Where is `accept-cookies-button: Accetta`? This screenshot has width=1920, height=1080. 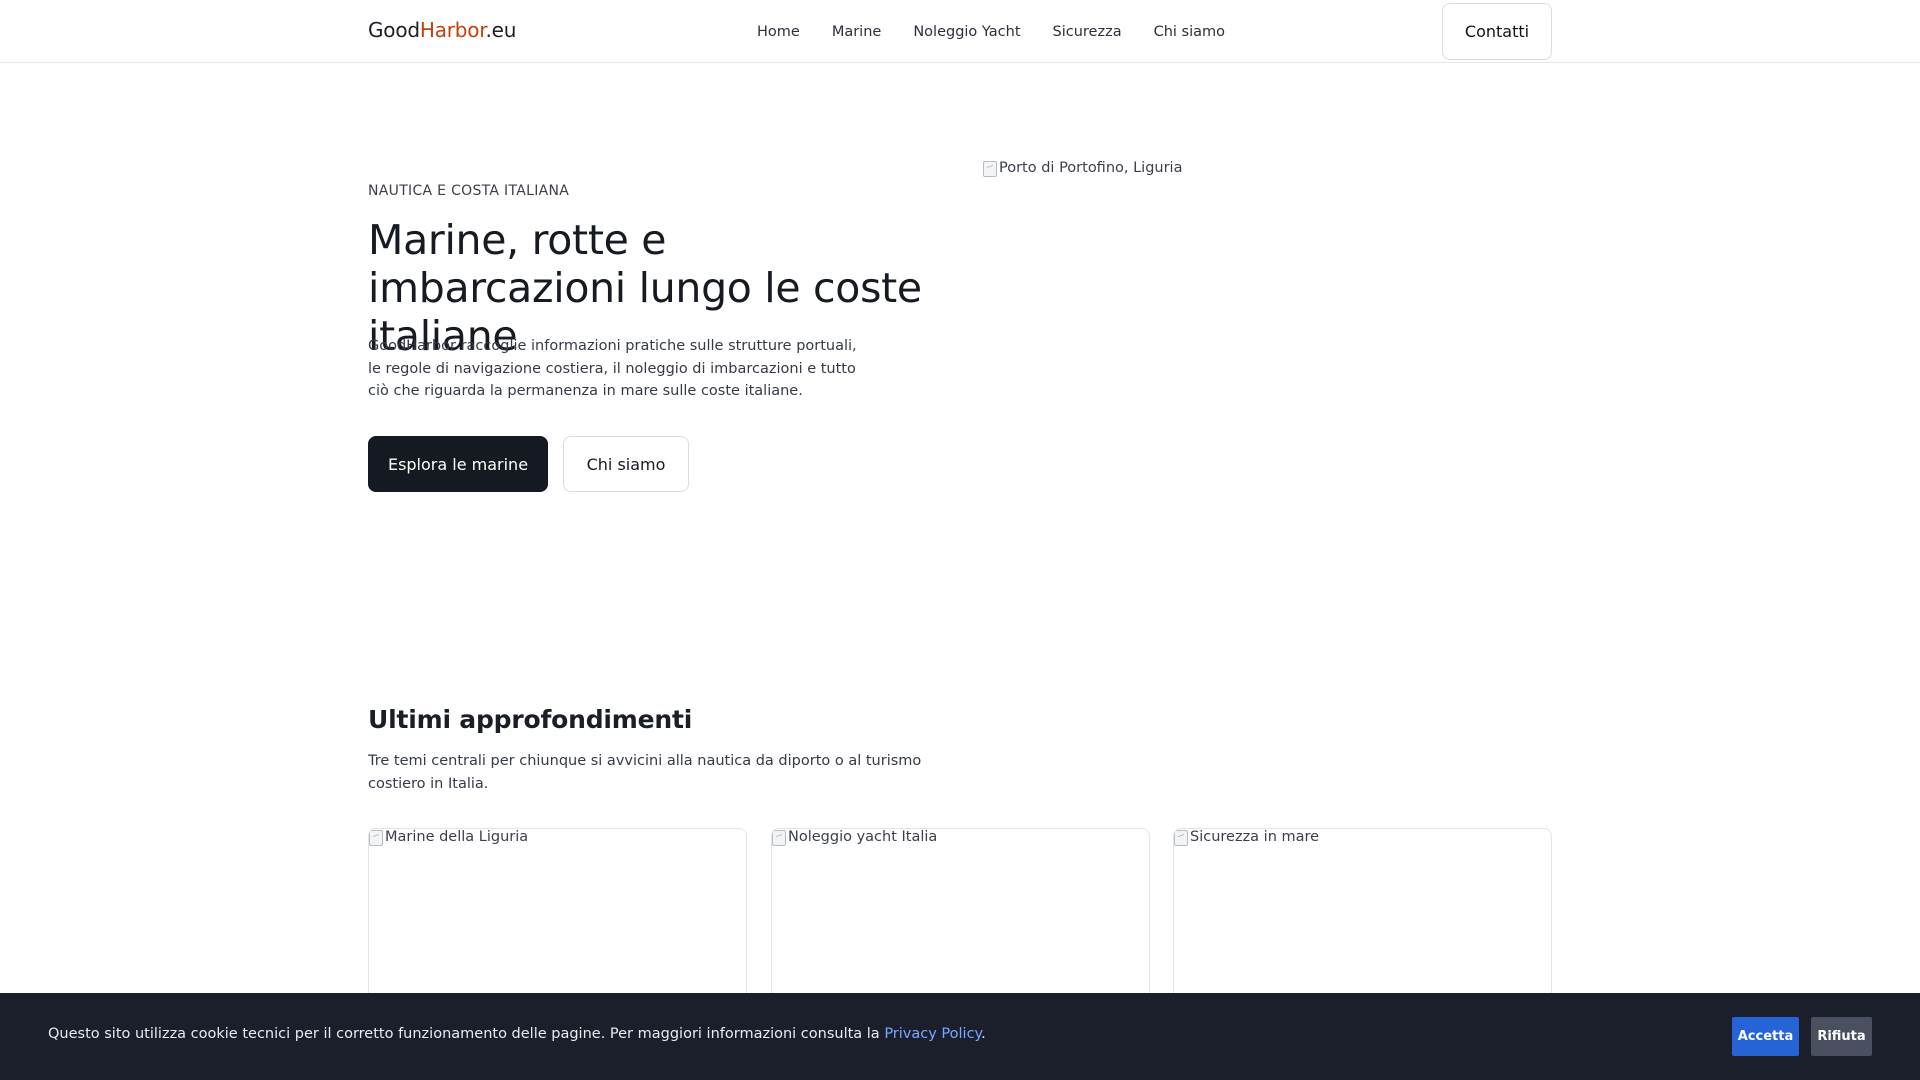
accept-cookies-button: Accetta is located at coordinates (1765, 1036).